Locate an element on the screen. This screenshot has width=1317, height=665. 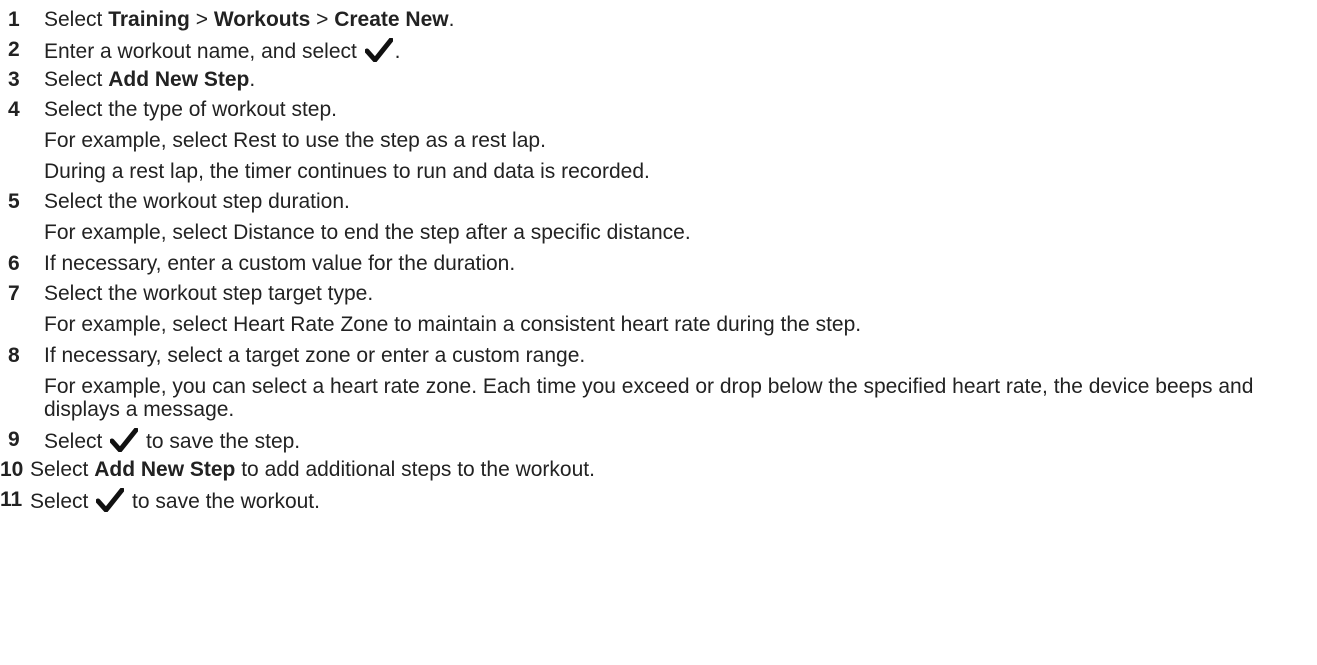
step-number: 4 is located at coordinates (14, 109).